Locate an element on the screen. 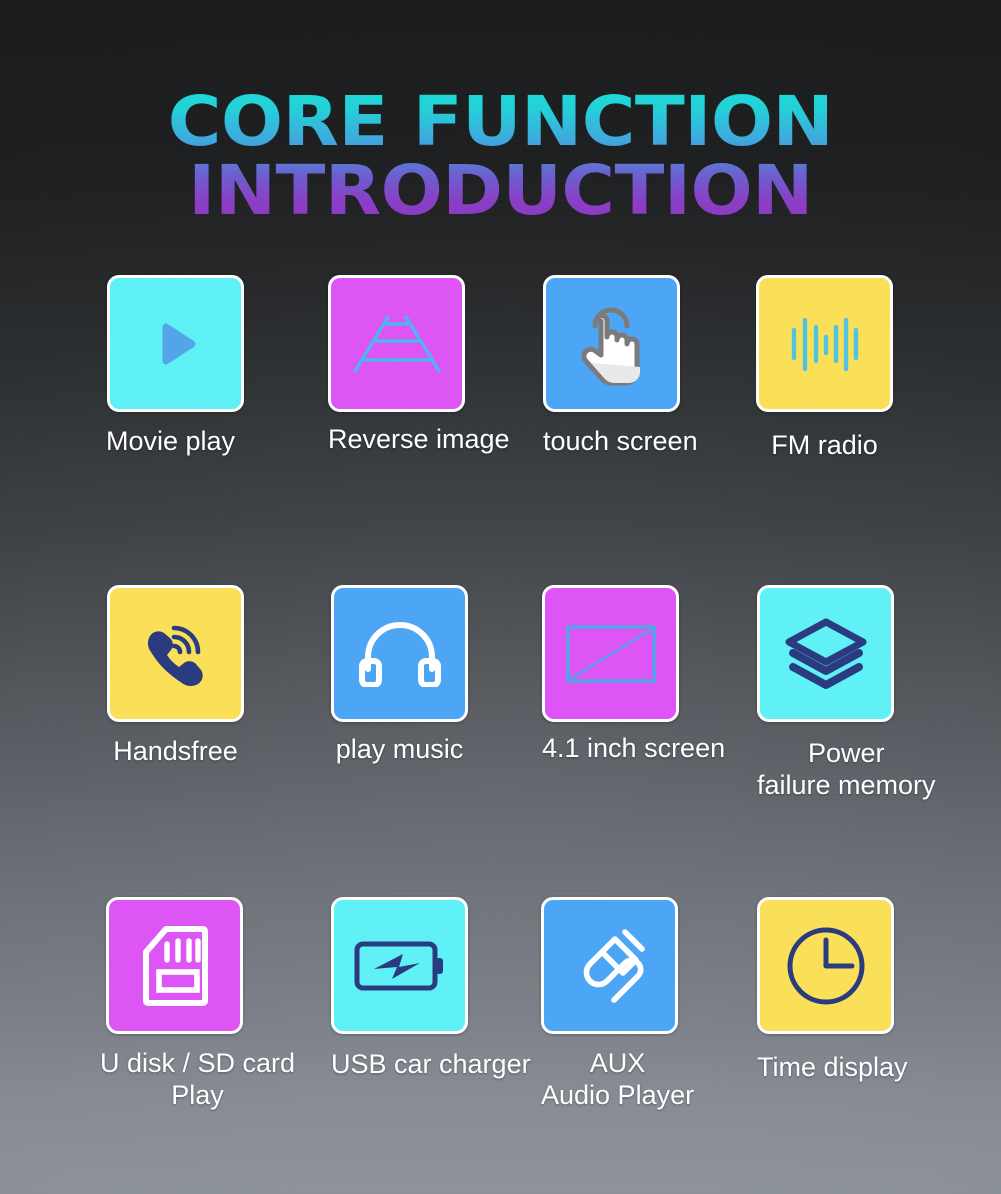 The image size is (1001, 1194). movie-play-tile is located at coordinates (175, 343).